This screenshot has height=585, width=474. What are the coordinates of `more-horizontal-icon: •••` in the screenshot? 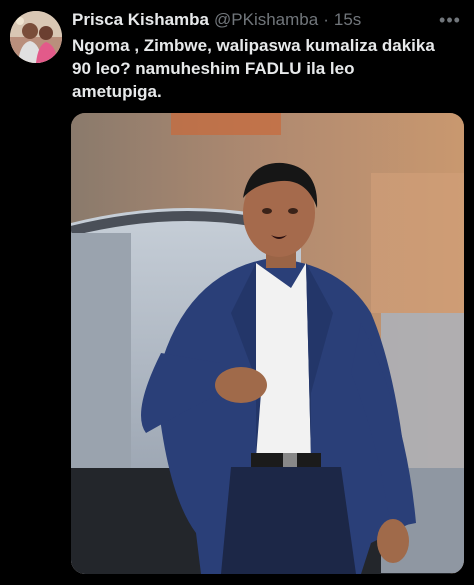 It's located at (450, 20).